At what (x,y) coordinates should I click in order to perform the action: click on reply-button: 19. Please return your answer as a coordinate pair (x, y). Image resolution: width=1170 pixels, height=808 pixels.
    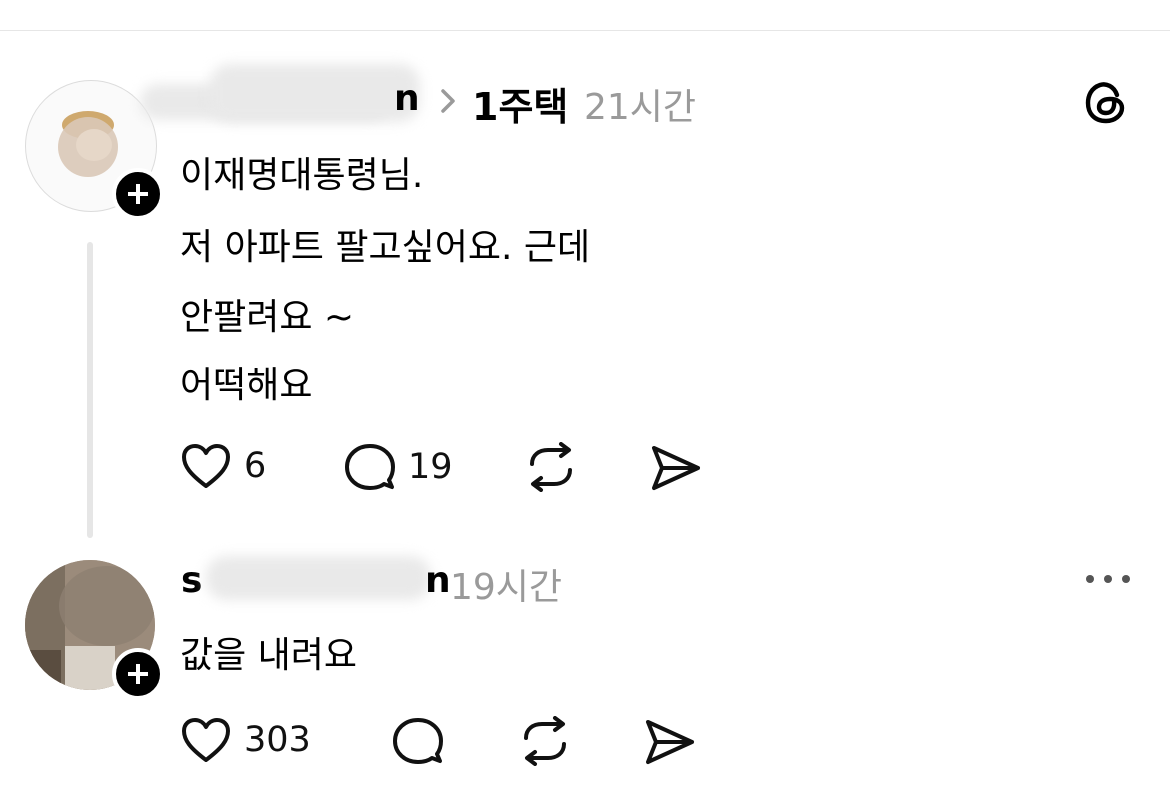
    Looking at the image, I should click on (398, 467).